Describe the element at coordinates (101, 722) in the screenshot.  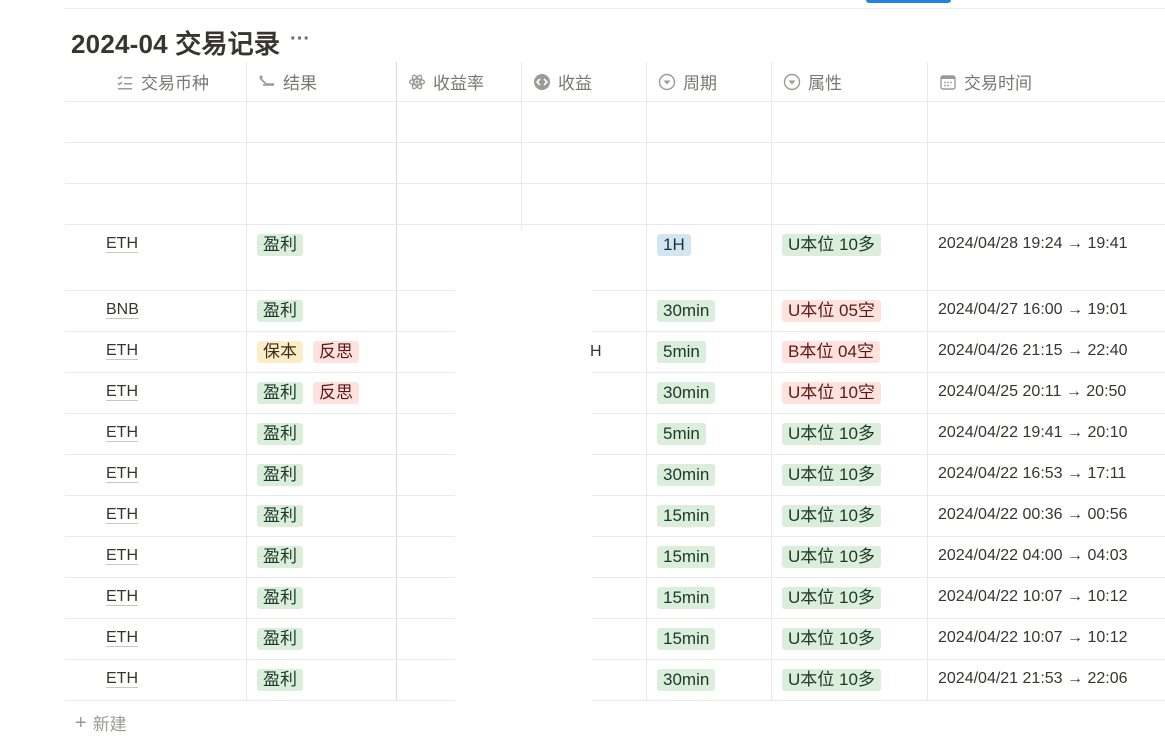
I see `new-row-button: + 新建` at that location.